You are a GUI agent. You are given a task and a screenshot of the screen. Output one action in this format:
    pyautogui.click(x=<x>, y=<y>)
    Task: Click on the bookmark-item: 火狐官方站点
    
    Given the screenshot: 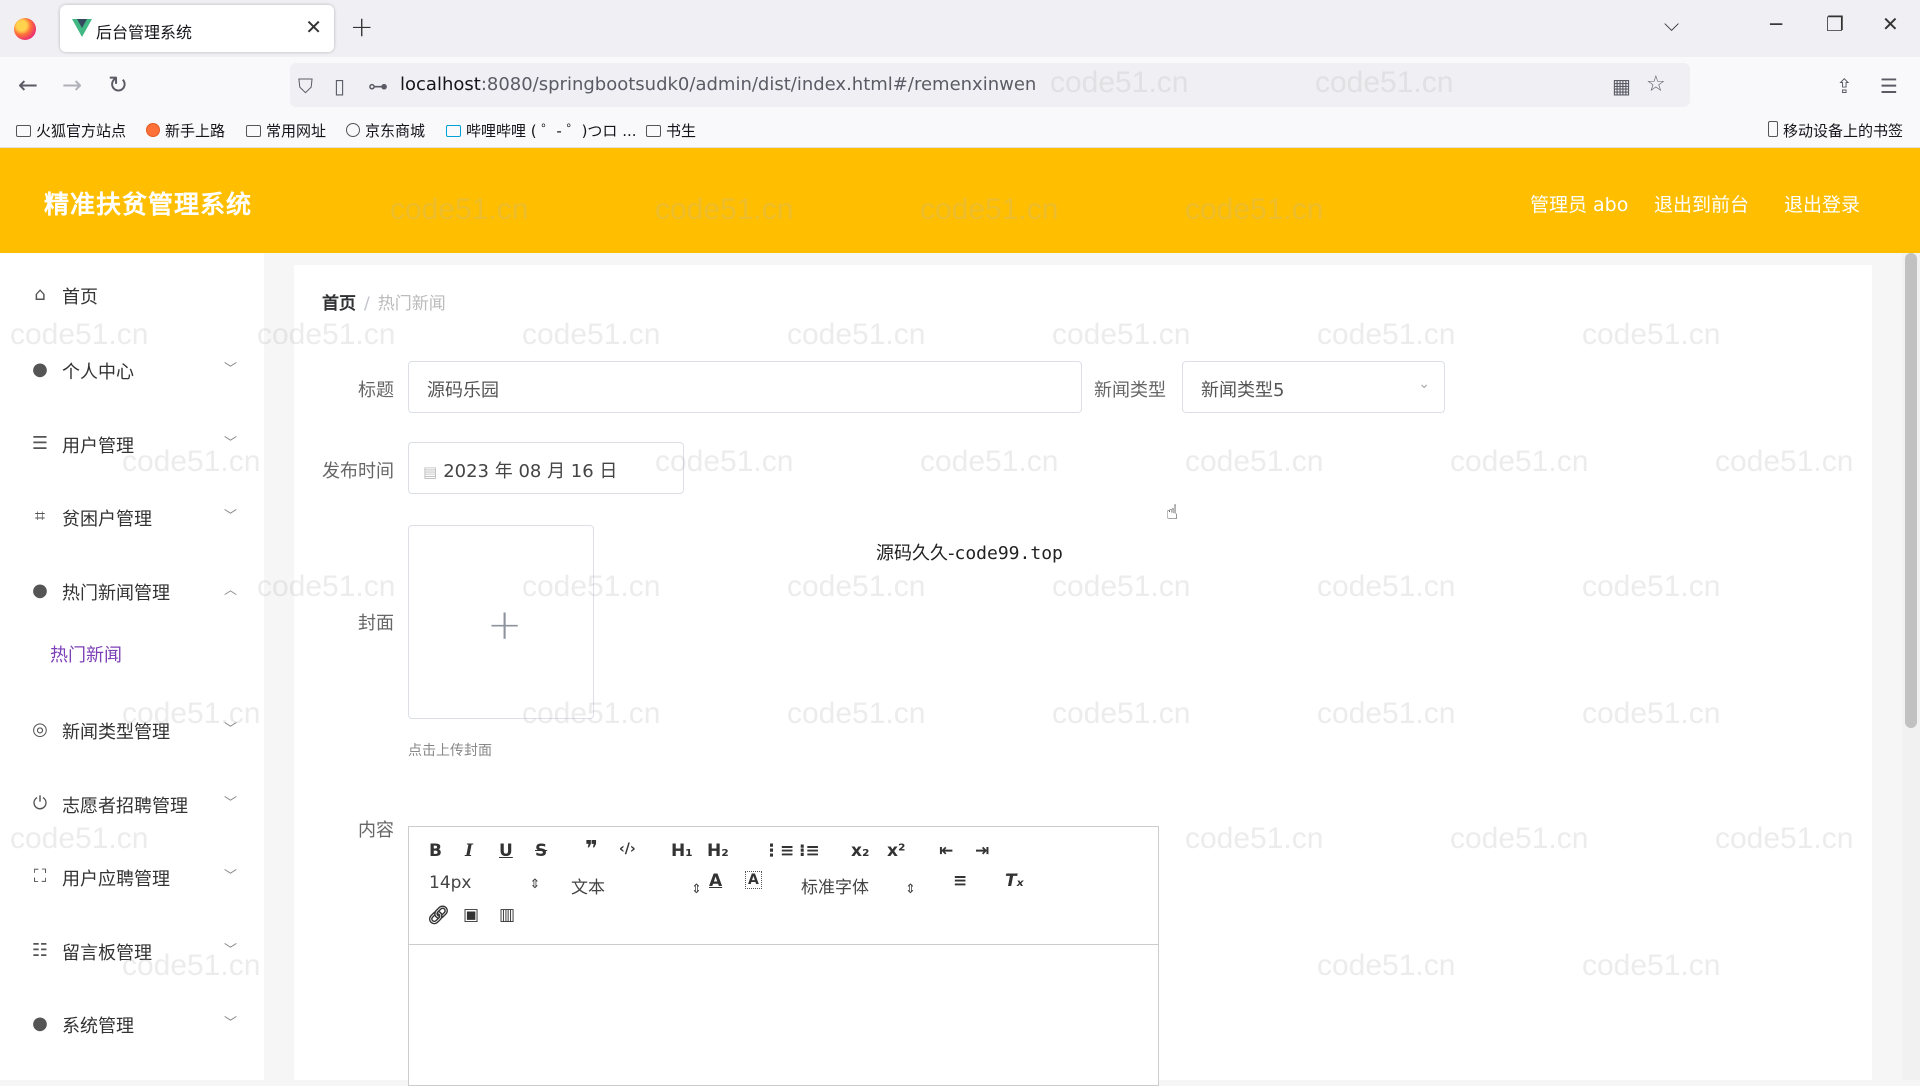 What is the action you would take?
    pyautogui.click(x=71, y=130)
    